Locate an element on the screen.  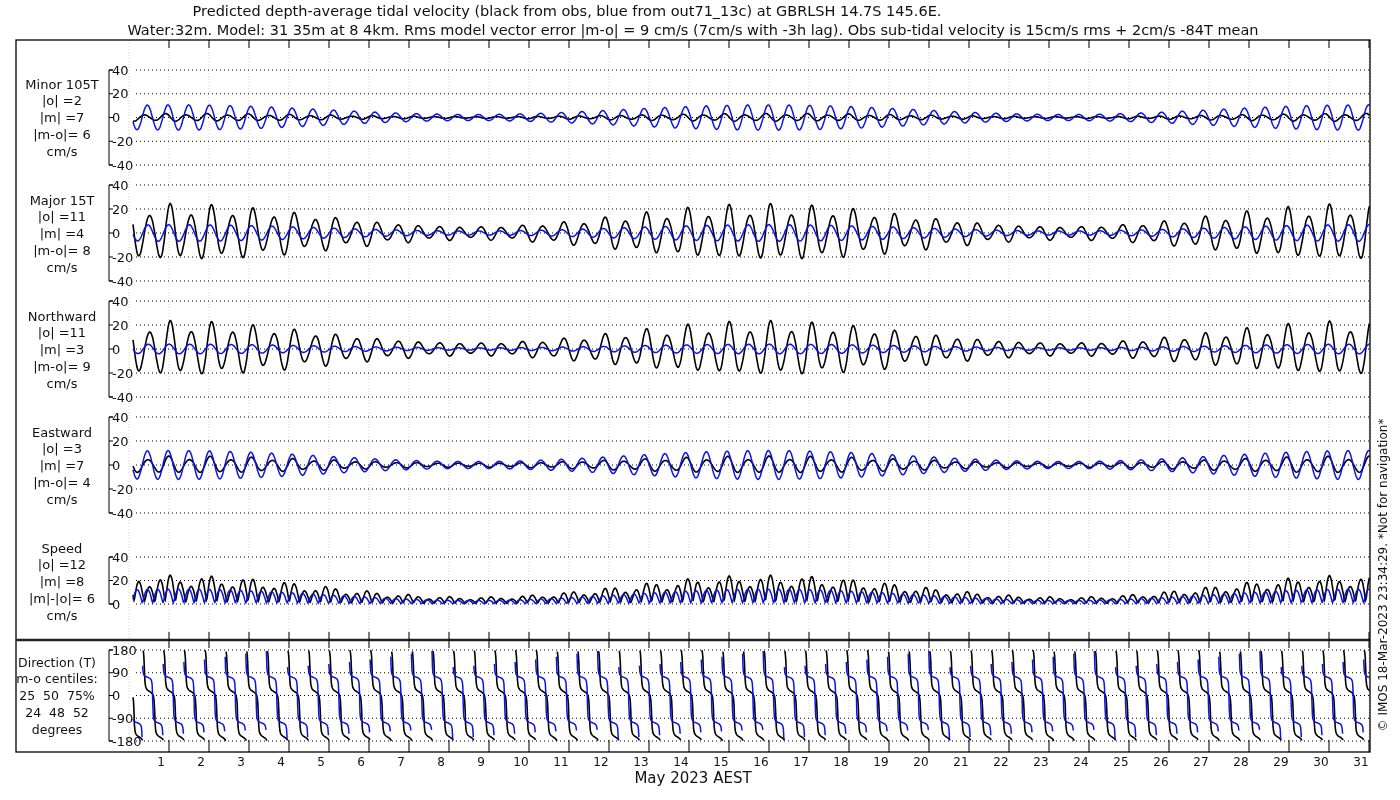
axis-tick-label: 27 is located at coordinates (1201, 762).